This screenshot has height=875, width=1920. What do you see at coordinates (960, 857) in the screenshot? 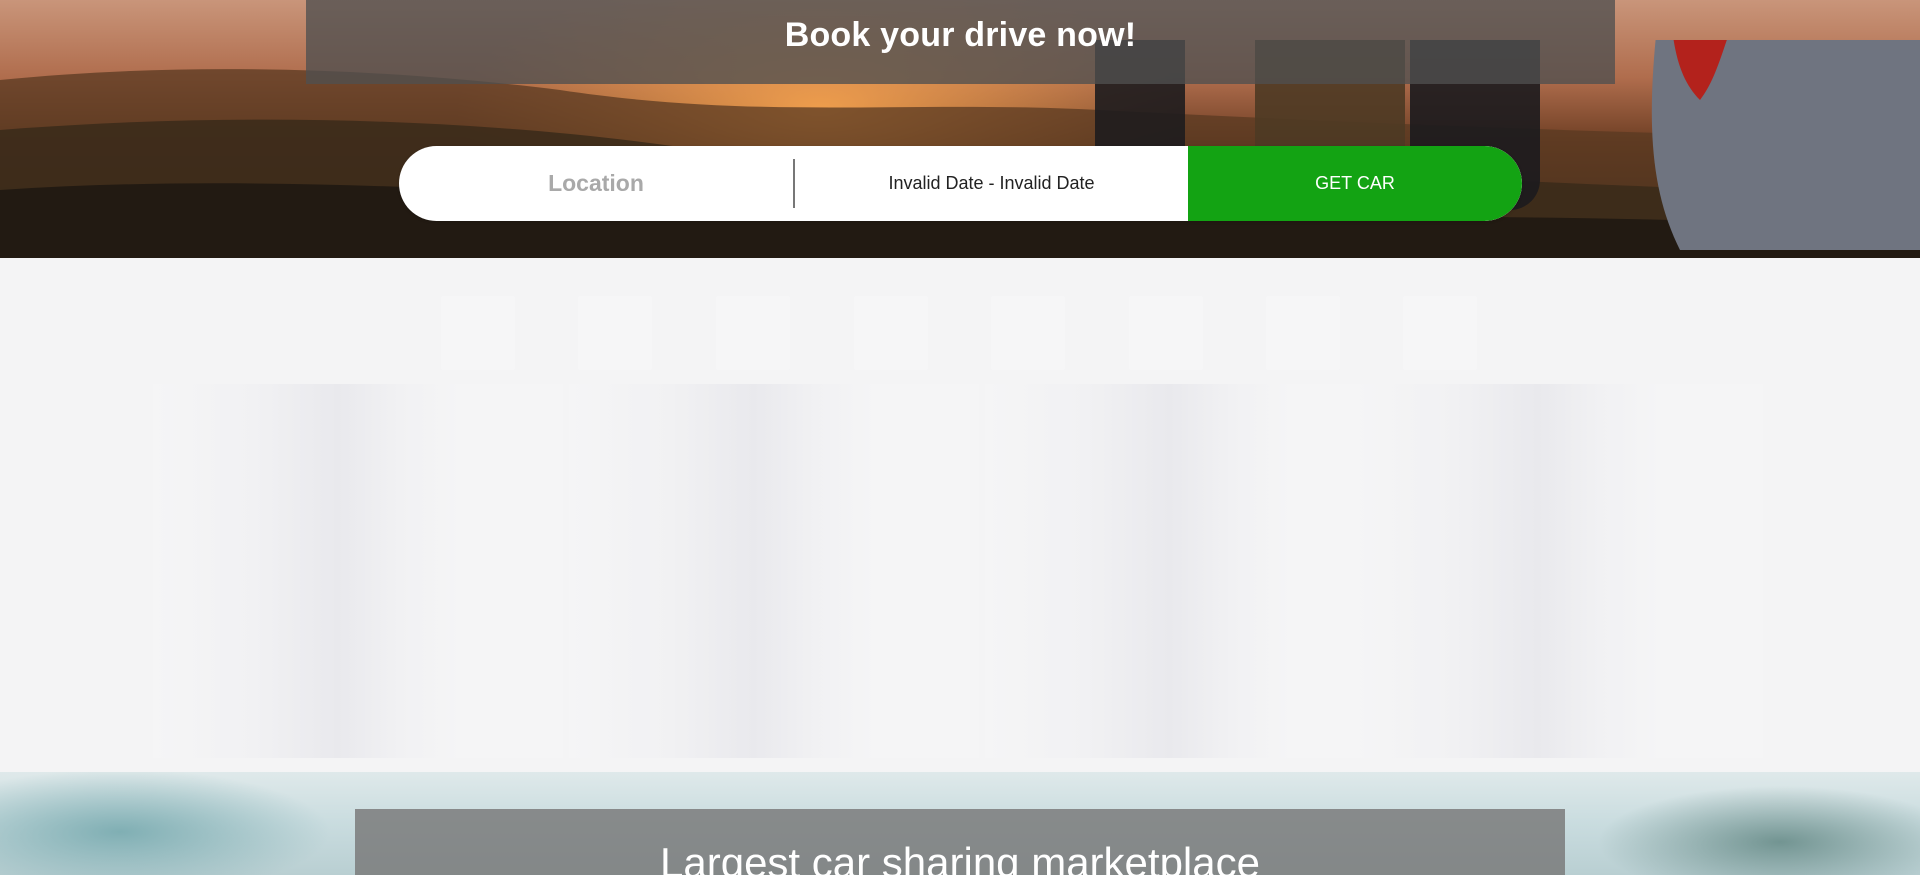
I see `banner-title: Largest car sharing marketplace` at bounding box center [960, 857].